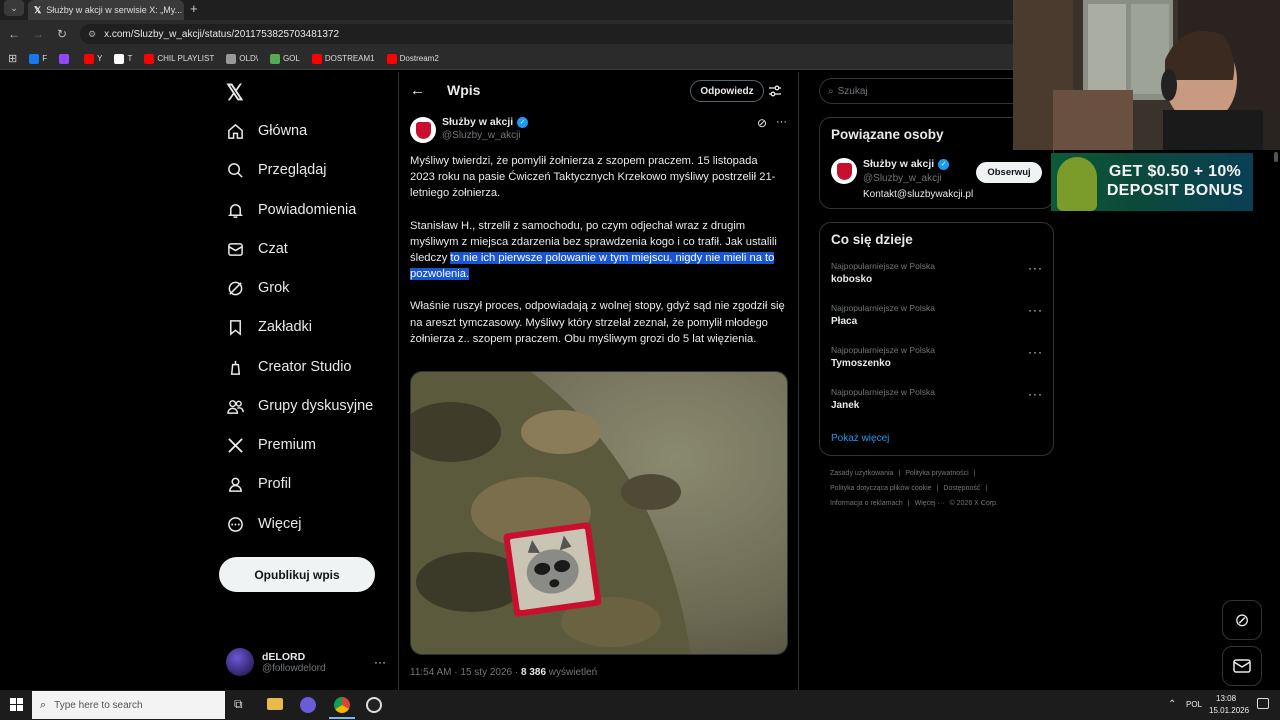  What do you see at coordinates (481, 135) in the screenshot?
I see `author-handle: @Sluzby_w_akcji` at bounding box center [481, 135].